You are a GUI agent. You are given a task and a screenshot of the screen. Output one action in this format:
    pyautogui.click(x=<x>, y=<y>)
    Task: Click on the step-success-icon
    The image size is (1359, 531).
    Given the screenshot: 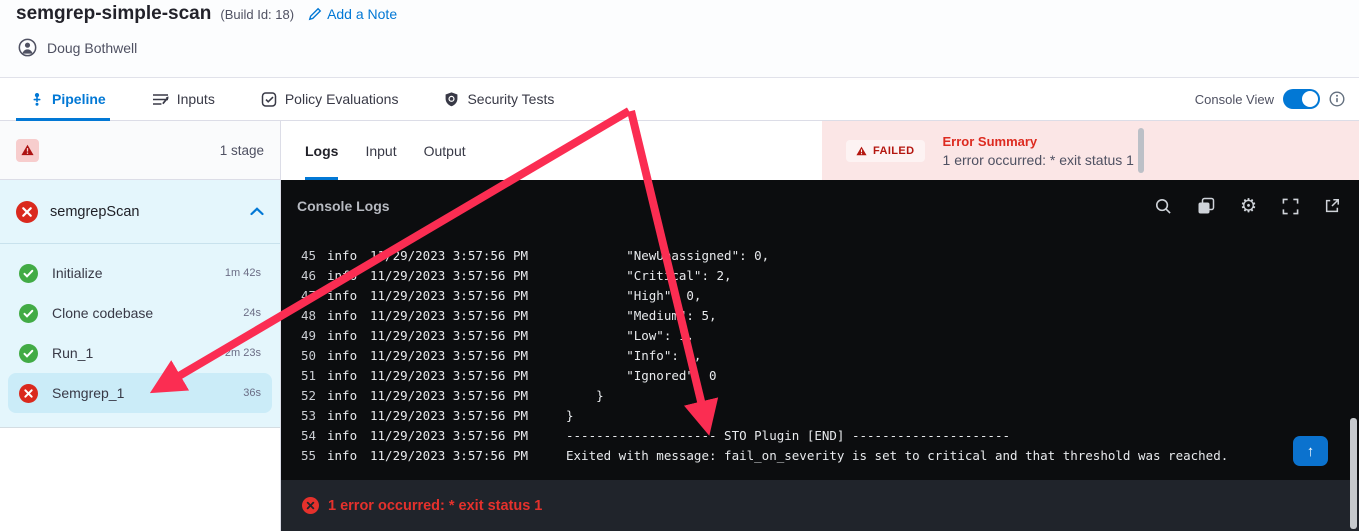 What is the action you would take?
    pyautogui.click(x=28, y=353)
    